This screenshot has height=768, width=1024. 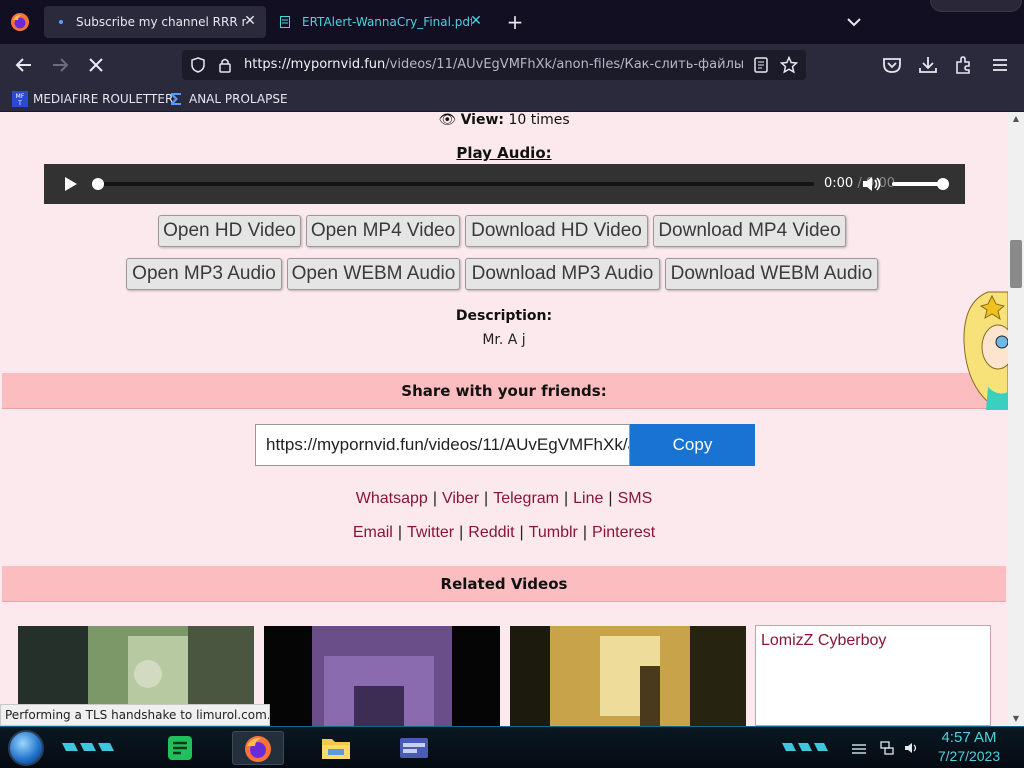 I want to click on share-link-tumblr: Tumblr, so click(x=553, y=532).